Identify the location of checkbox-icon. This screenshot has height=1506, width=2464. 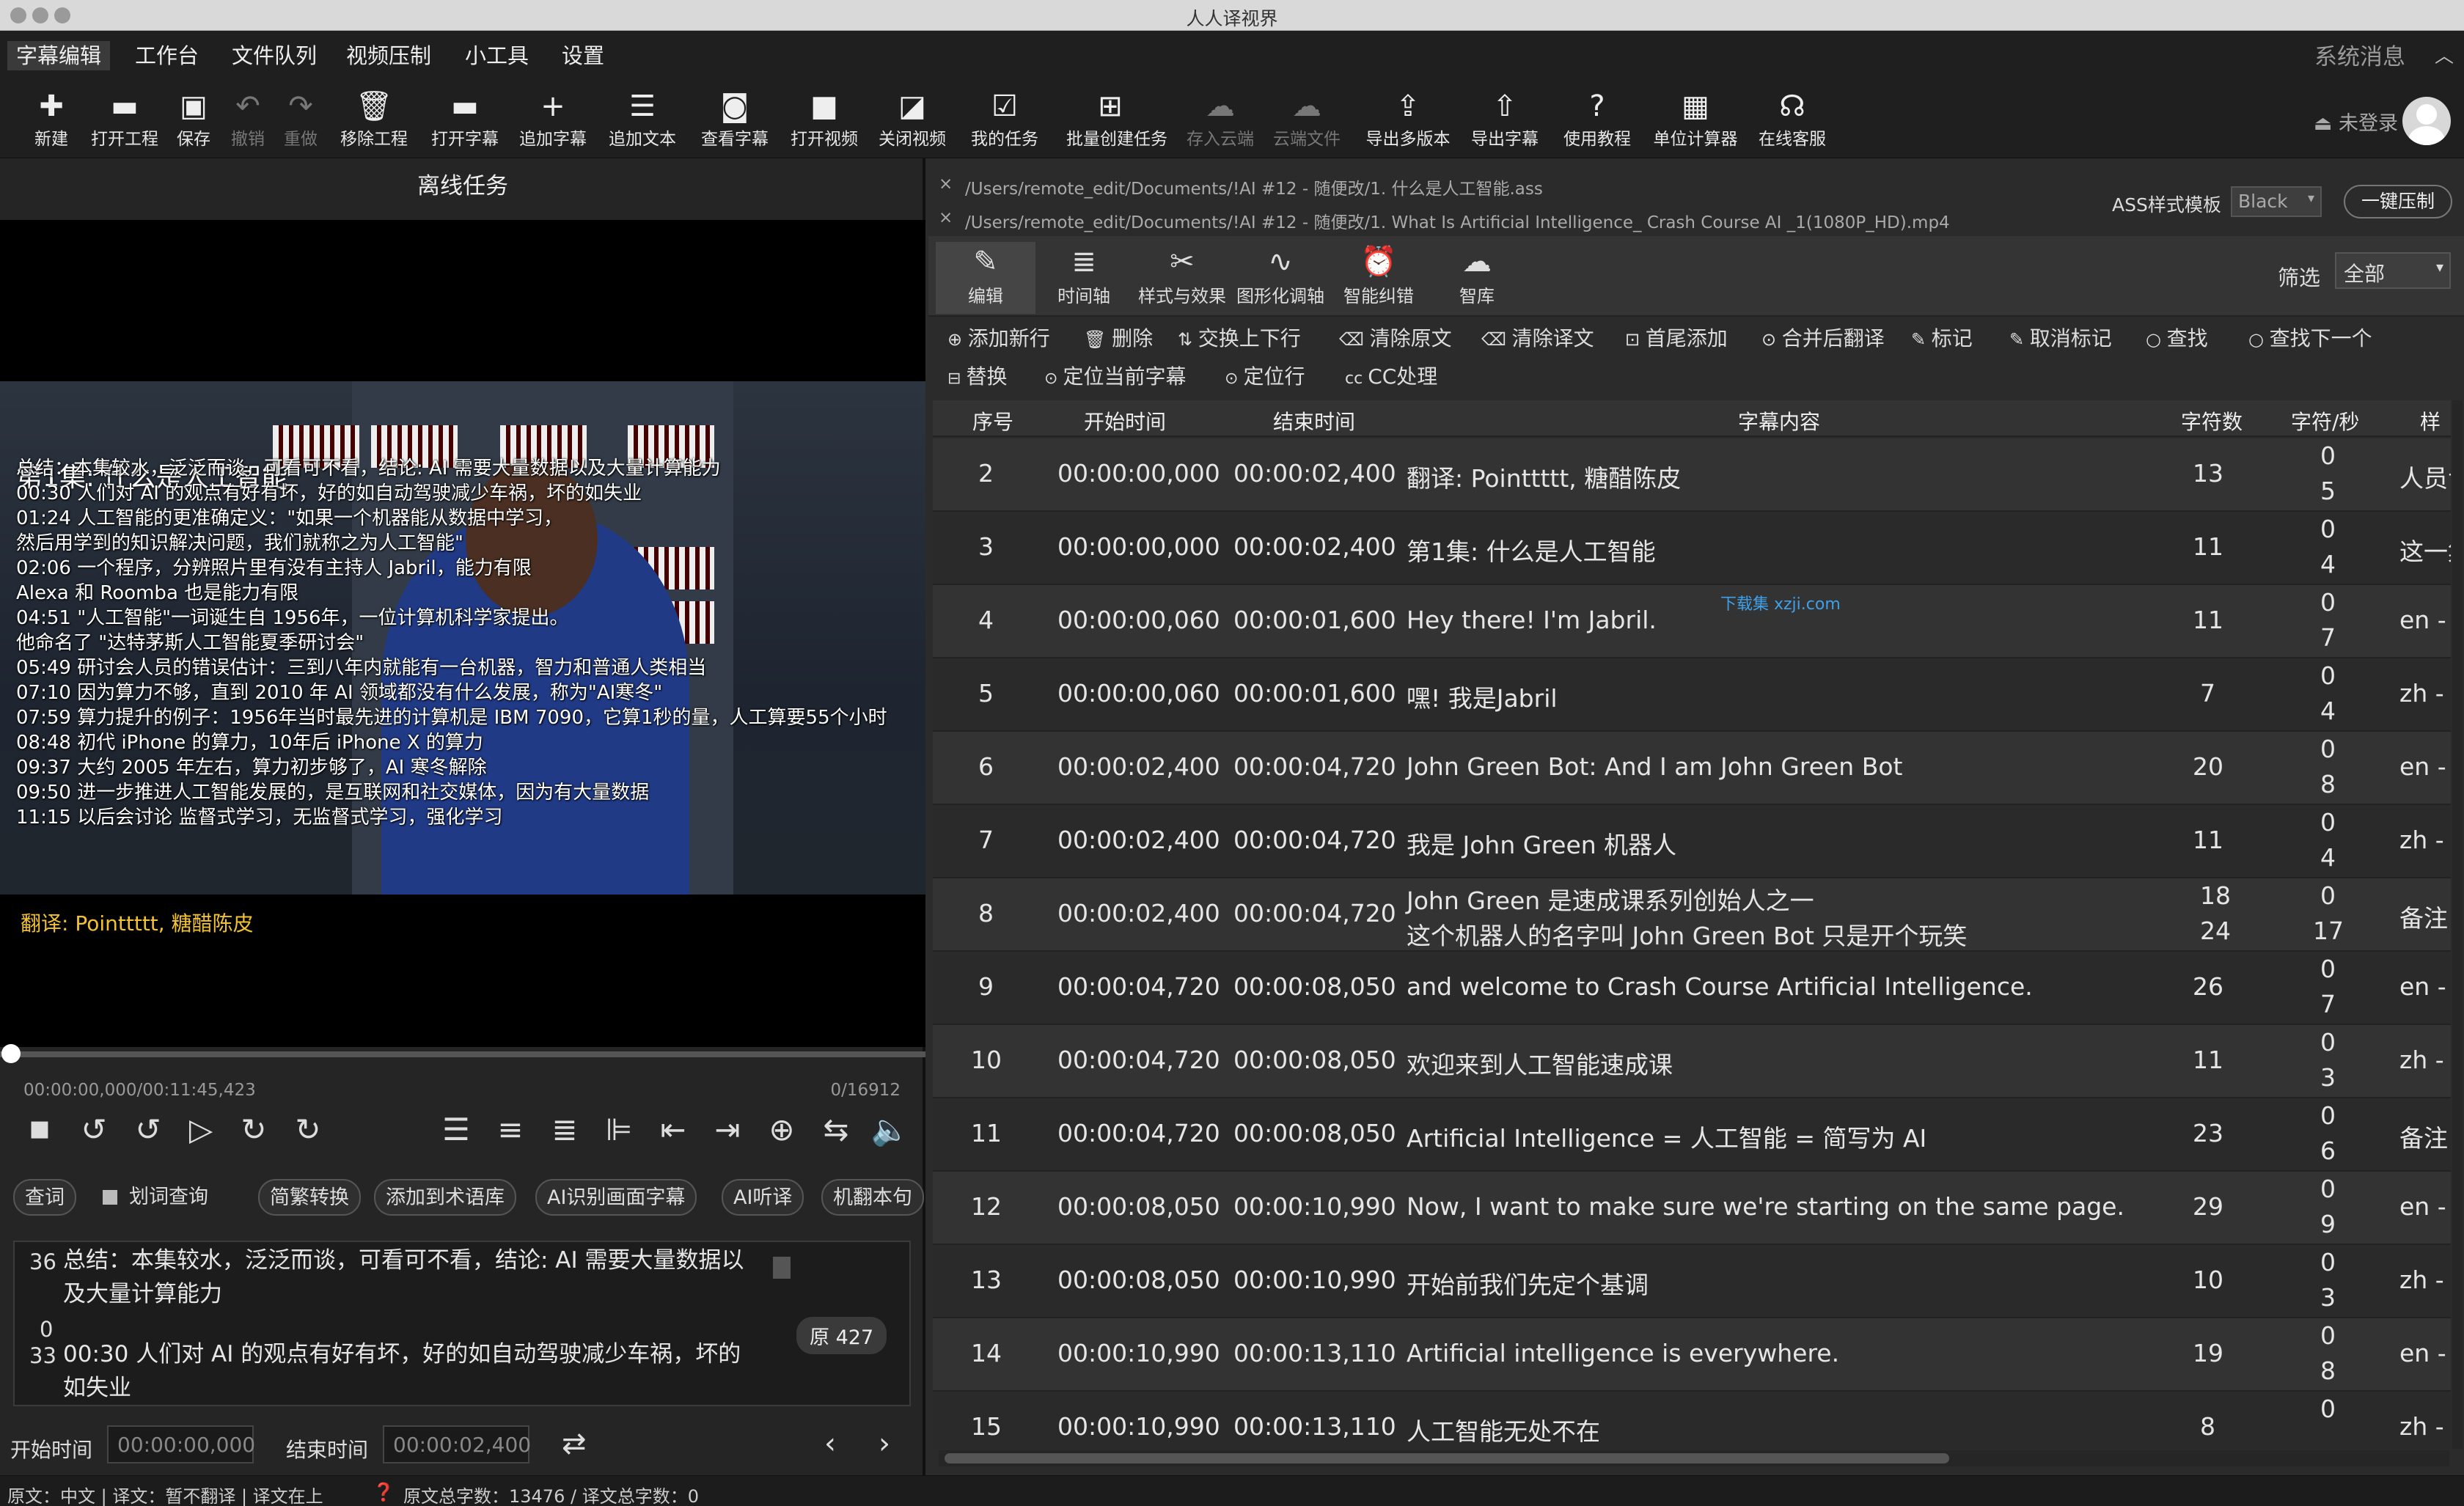
(110, 1197).